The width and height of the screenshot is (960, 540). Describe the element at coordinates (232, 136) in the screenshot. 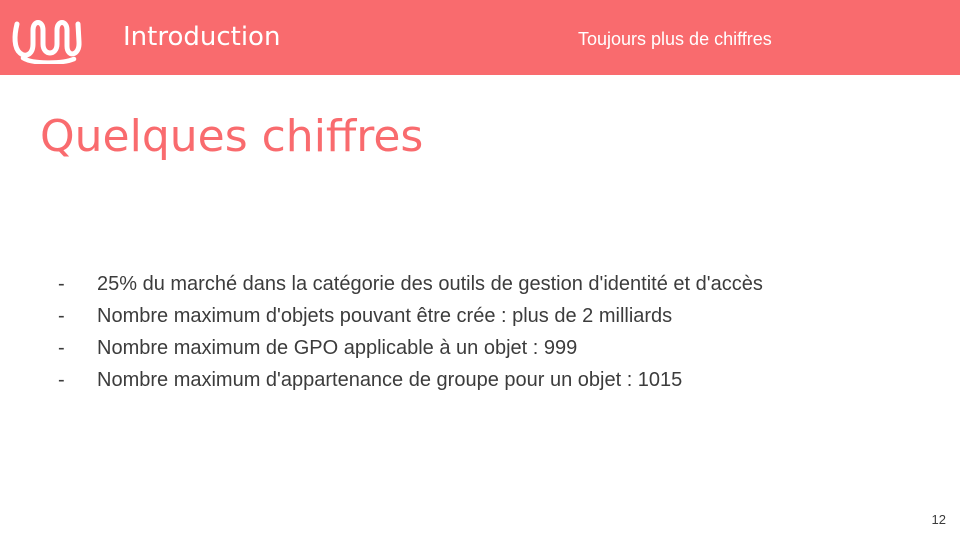

I see `page-title: Quelques chiffres` at that location.